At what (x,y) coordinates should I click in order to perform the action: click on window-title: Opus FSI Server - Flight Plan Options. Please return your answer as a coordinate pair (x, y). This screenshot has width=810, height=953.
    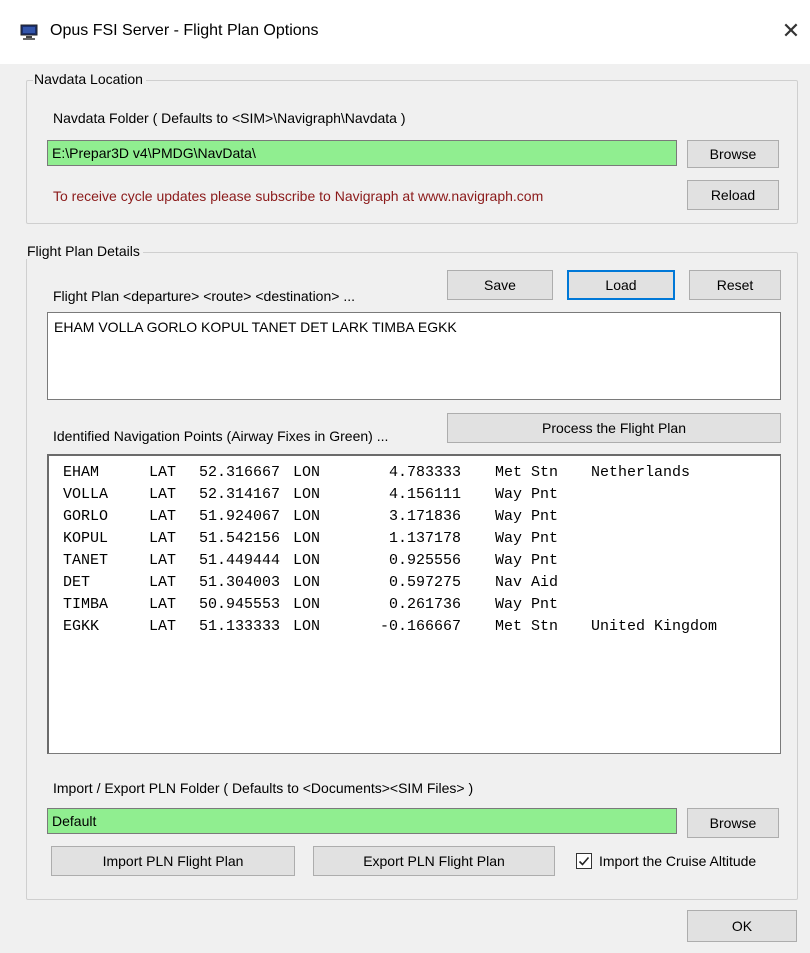
    Looking at the image, I should click on (184, 30).